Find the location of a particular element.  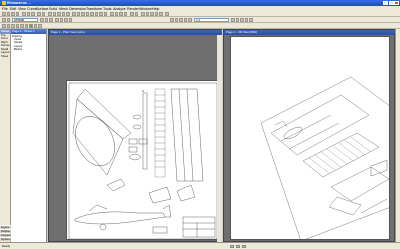

view-item-sheet: Sheet is located at coordinates (5, 57).